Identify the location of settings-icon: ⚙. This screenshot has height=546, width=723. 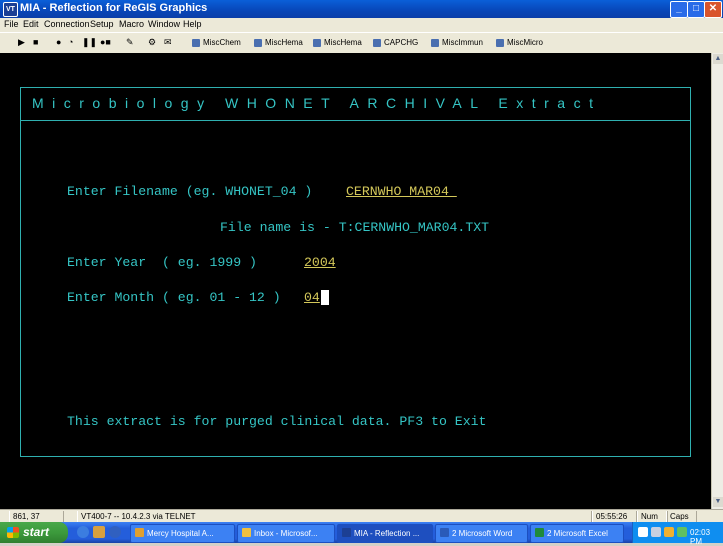
(152, 42).